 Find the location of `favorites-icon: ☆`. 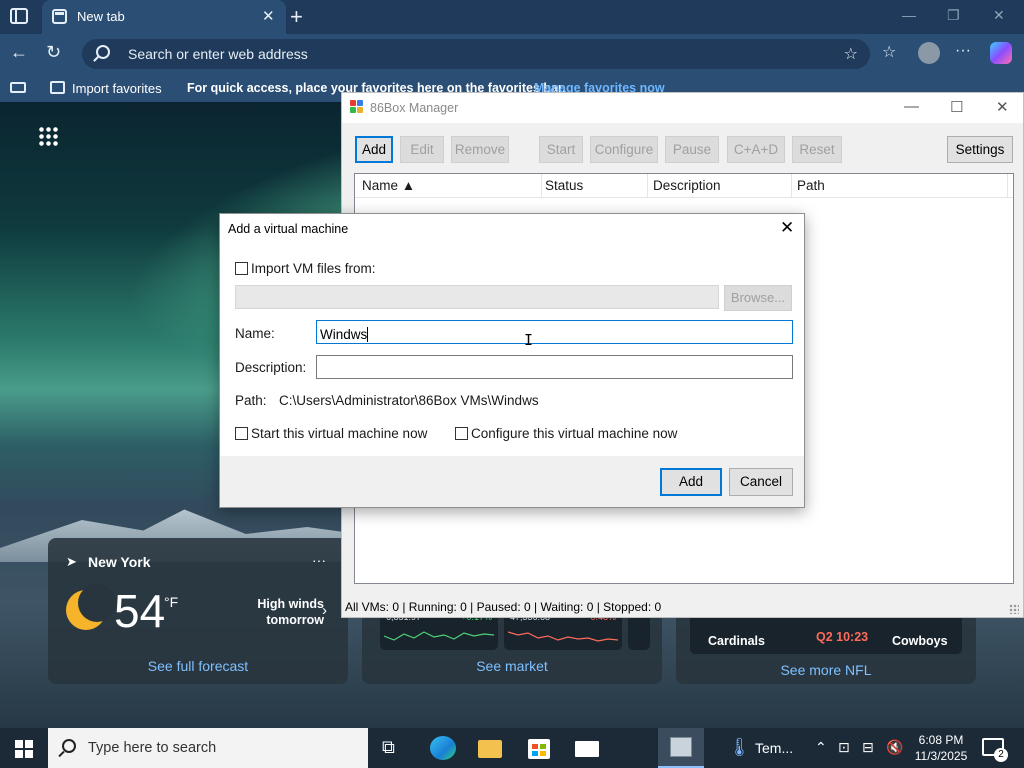

favorites-icon: ☆ is located at coordinates (889, 52).